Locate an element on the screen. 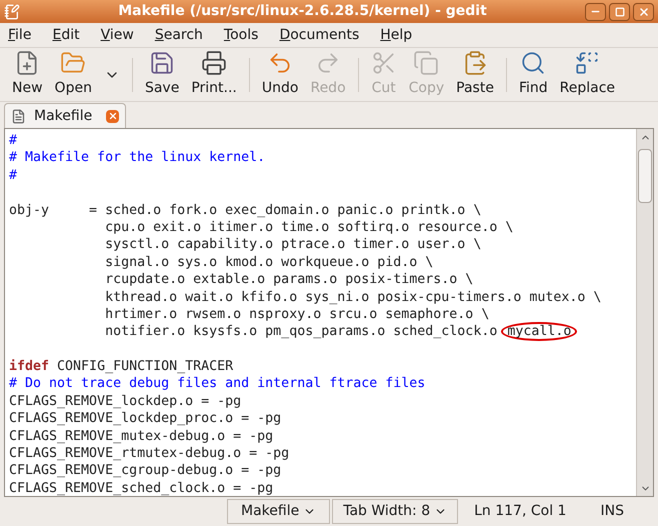 This screenshot has width=658, height=526. search-icon is located at coordinates (533, 63).